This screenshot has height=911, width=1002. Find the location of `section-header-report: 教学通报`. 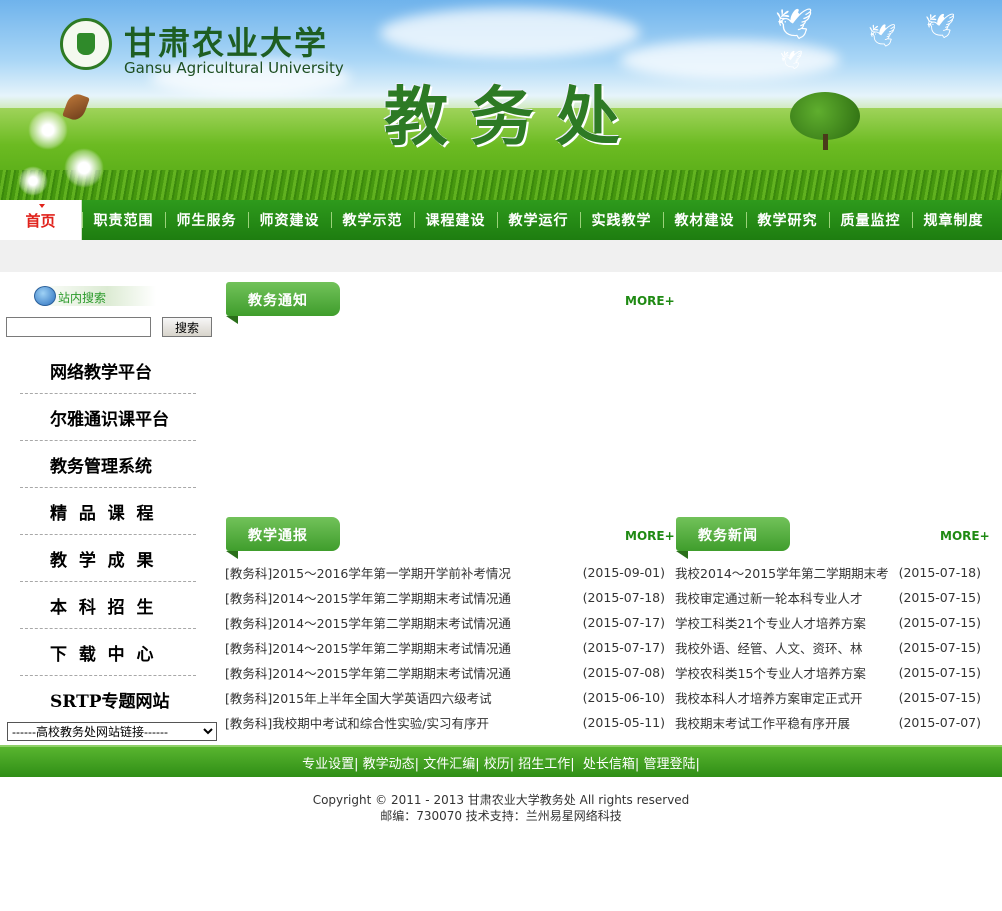

section-header-report: 教学通报 is located at coordinates (284, 538).